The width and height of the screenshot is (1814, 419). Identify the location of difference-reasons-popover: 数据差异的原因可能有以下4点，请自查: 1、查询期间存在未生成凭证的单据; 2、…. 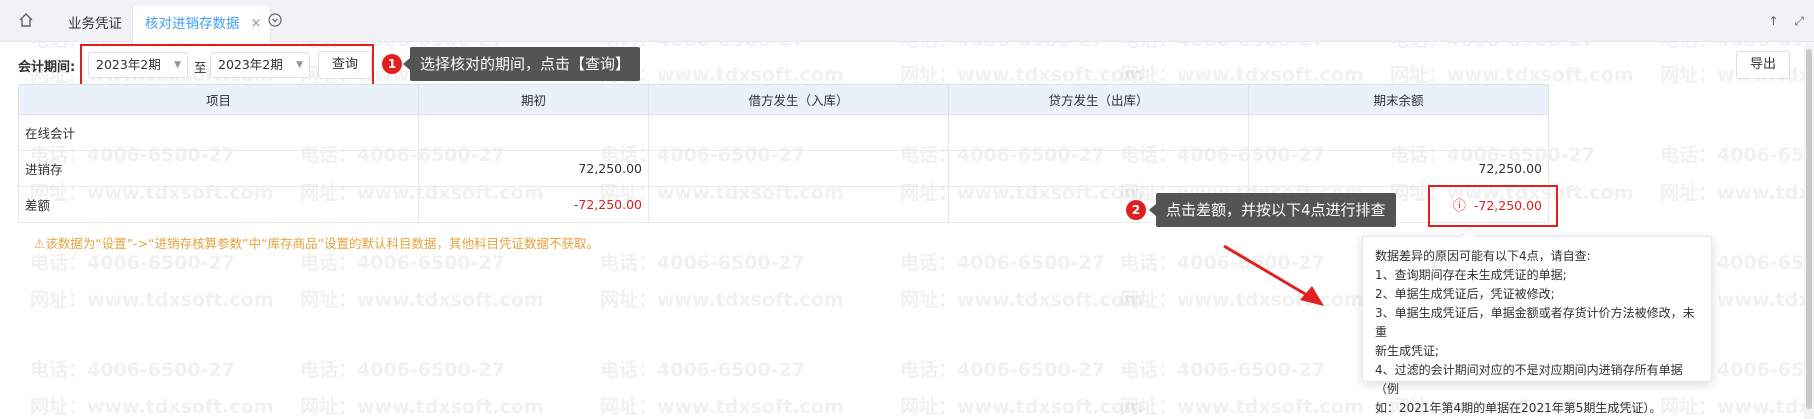
(1537, 325).